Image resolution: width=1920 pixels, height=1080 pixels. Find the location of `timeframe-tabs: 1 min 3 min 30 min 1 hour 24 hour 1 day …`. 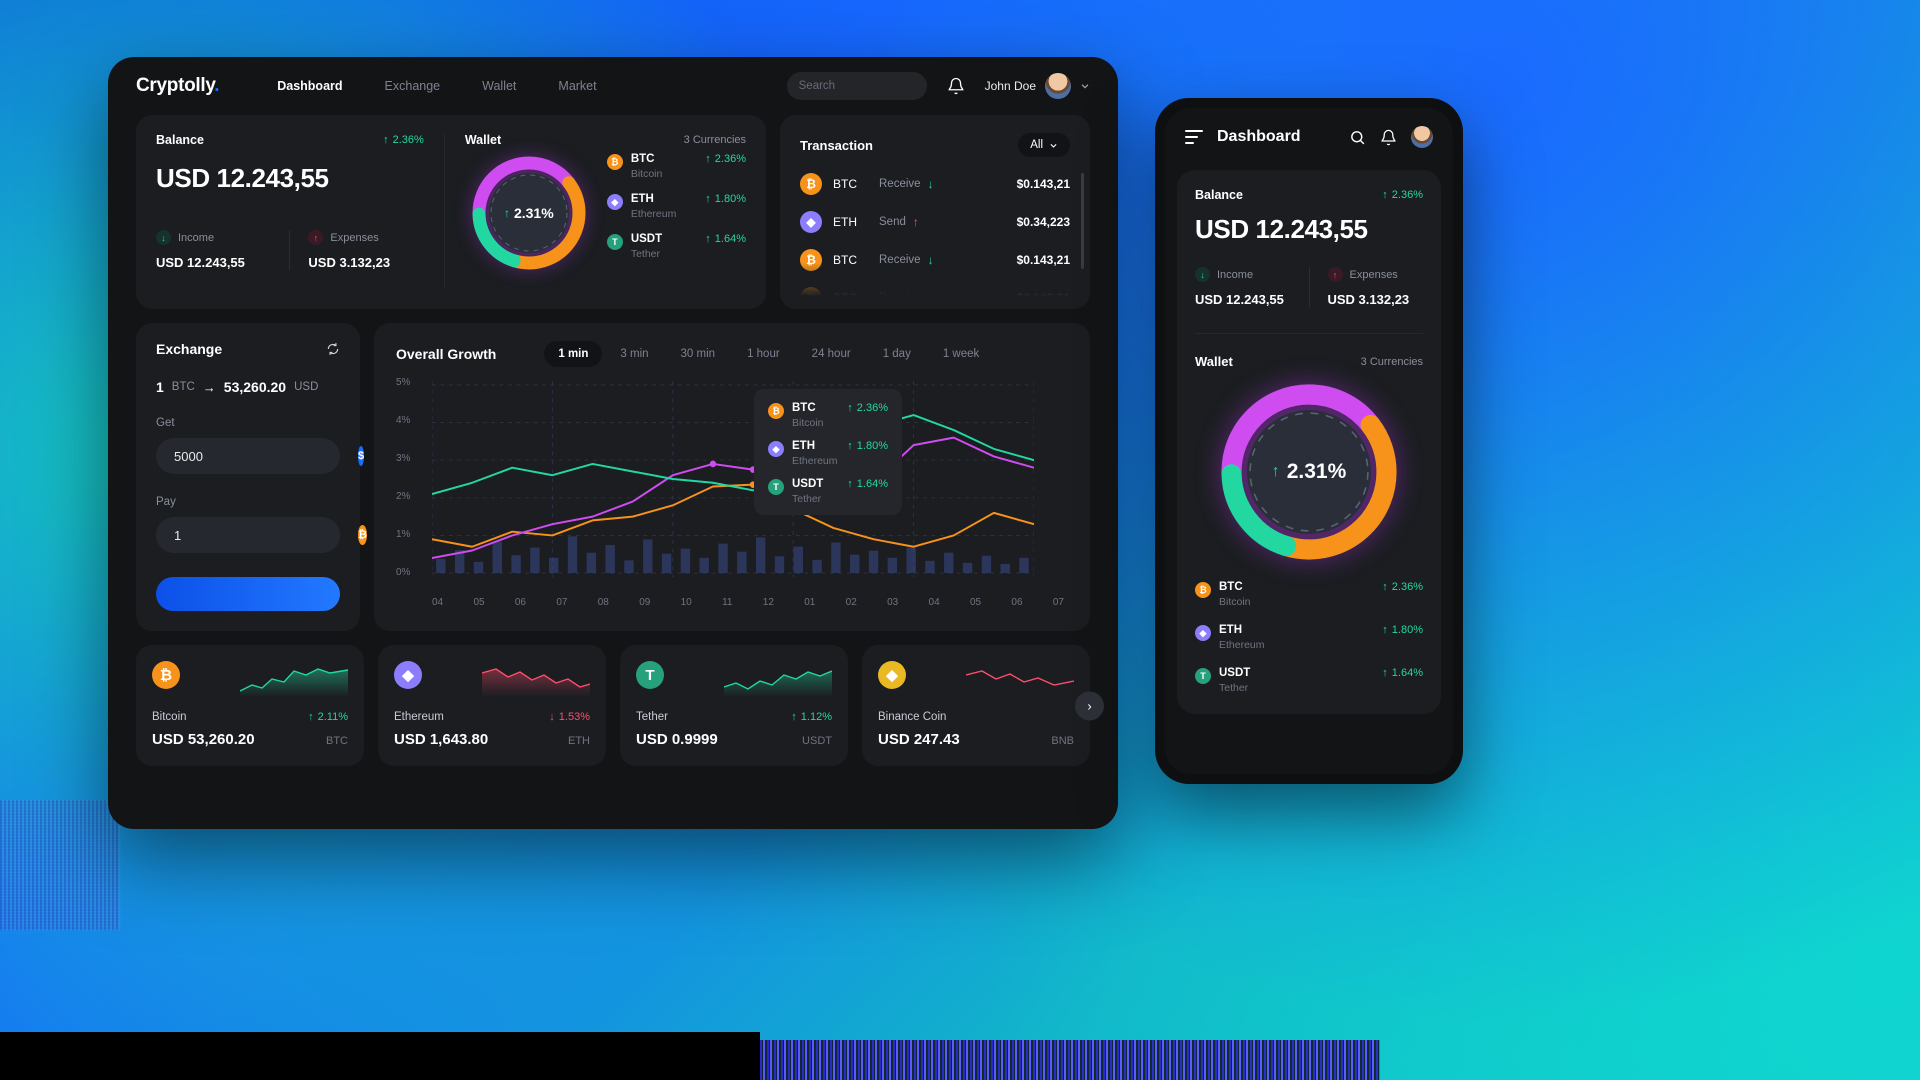

timeframe-tabs: 1 min 3 min 30 min 1 hour 24 hour 1 day … is located at coordinates (768, 354).